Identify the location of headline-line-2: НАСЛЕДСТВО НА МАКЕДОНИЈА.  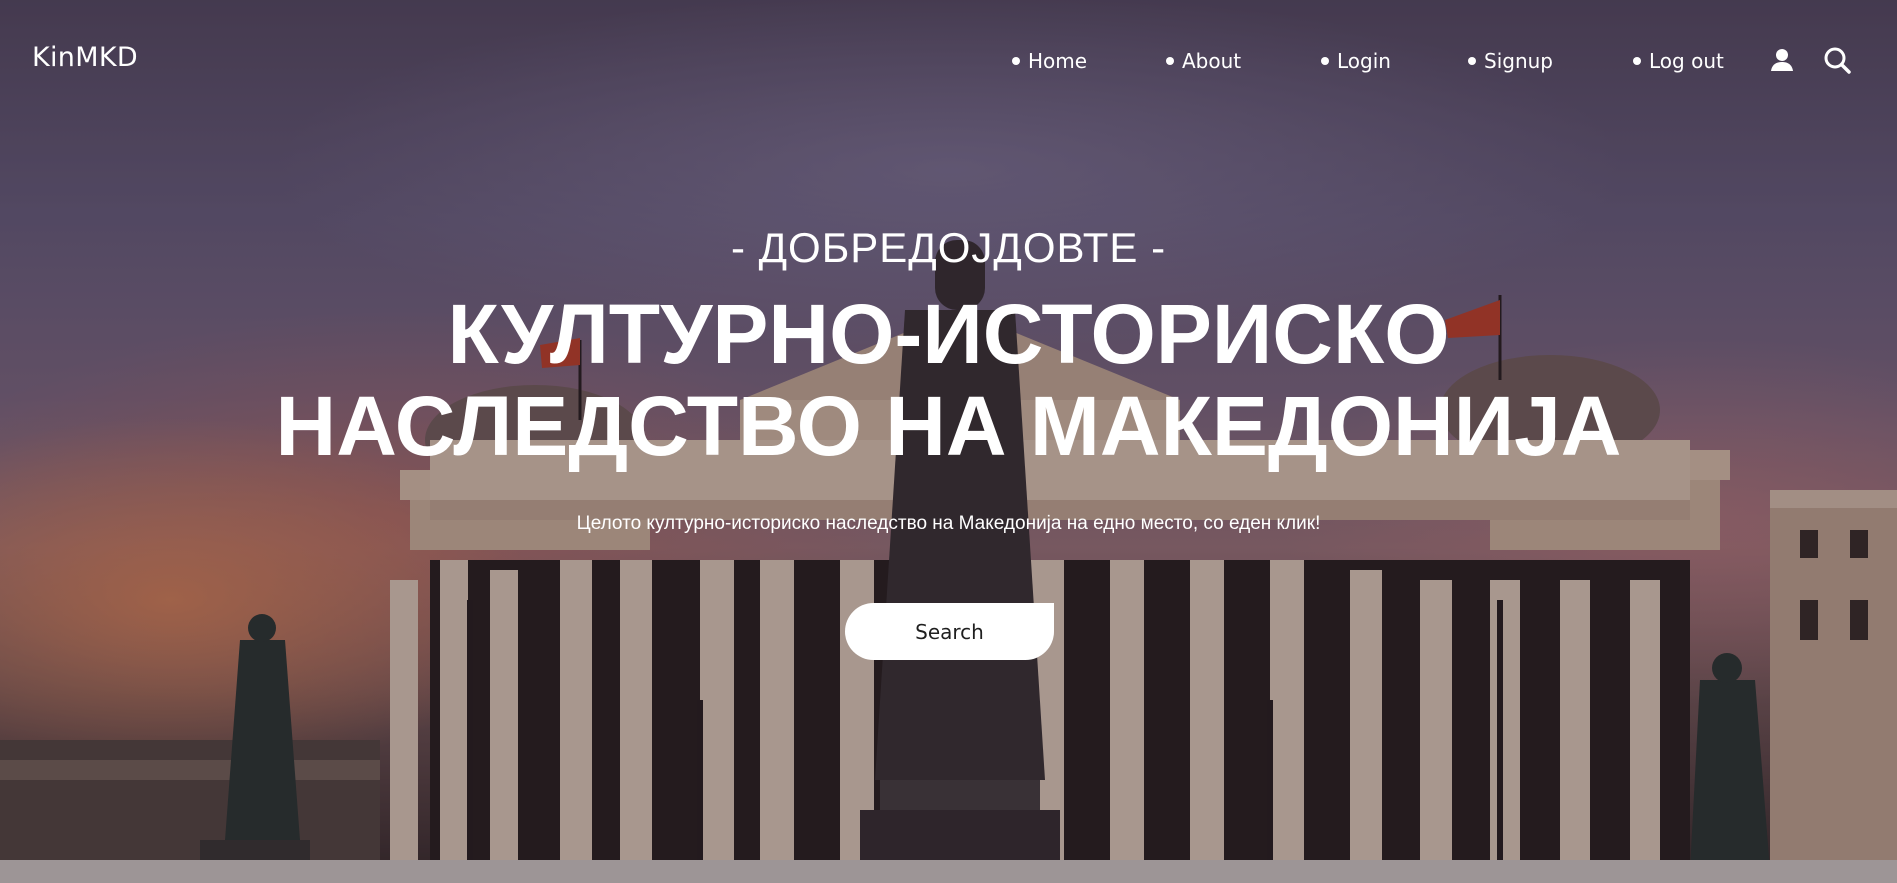
(948, 426).